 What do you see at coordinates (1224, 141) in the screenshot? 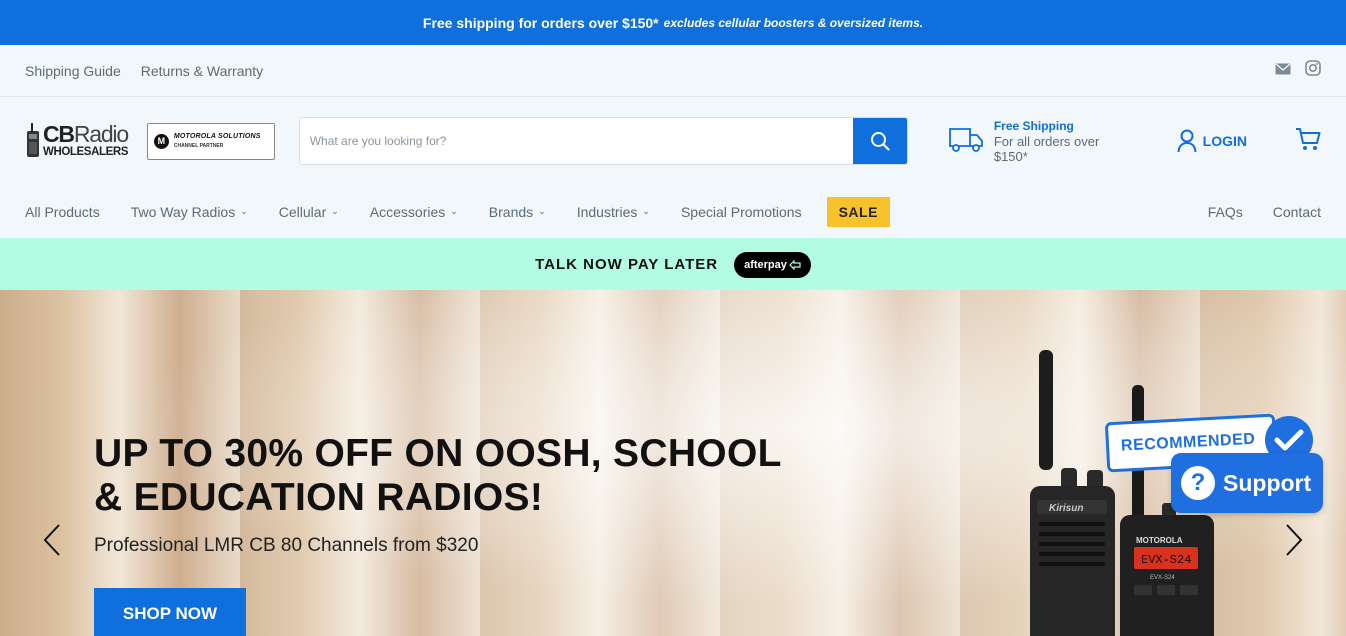
I see `login-label: LOGIN` at bounding box center [1224, 141].